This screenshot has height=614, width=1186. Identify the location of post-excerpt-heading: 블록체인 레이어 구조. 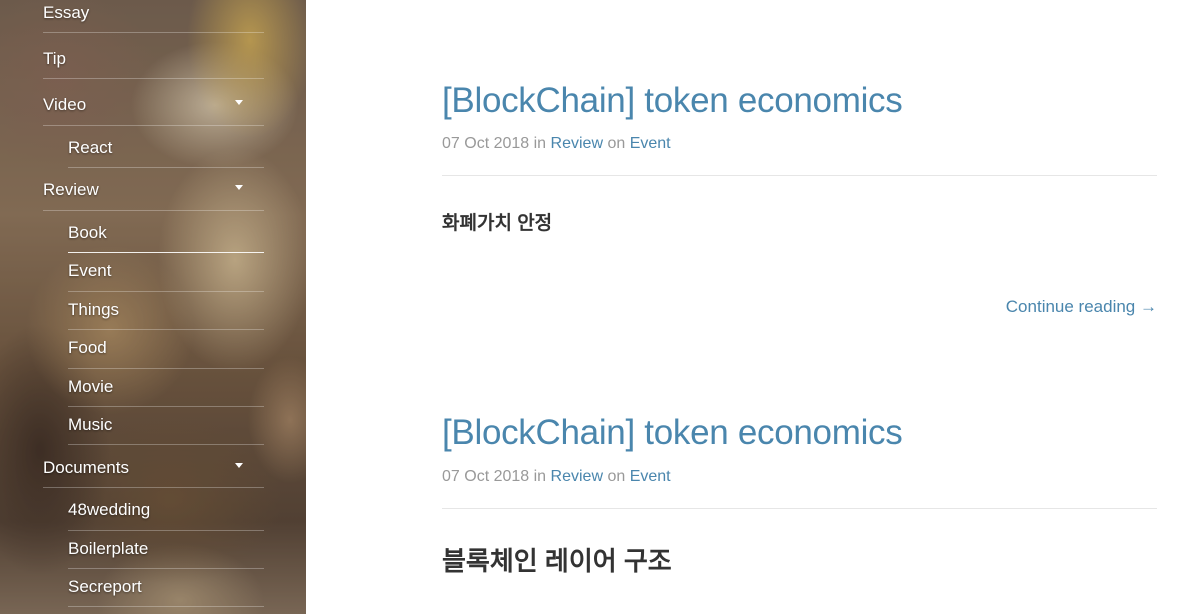
(557, 561).